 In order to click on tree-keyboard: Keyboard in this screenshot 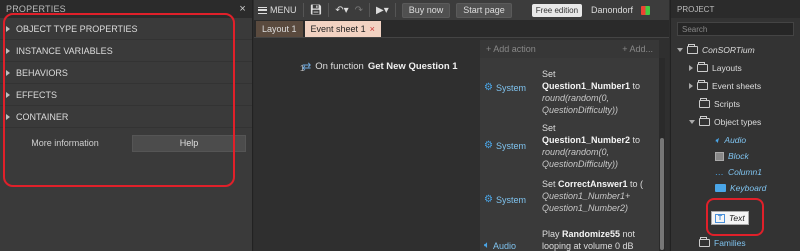, I will do `click(740, 188)`.